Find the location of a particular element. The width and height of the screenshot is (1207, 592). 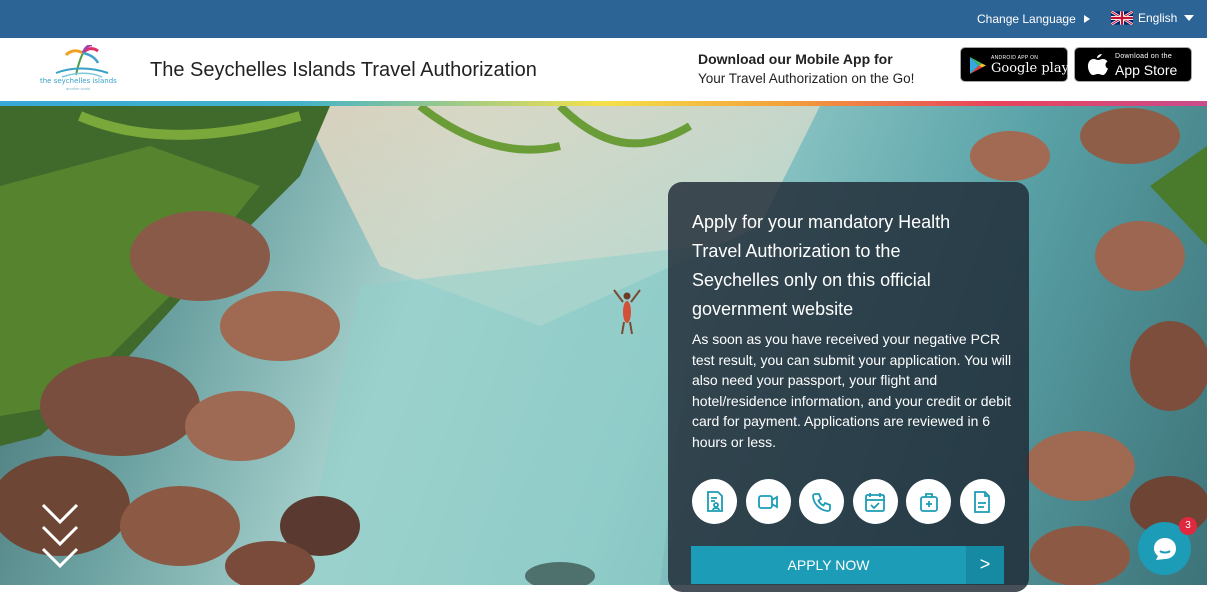

video-camera-icon is located at coordinates (768, 501).